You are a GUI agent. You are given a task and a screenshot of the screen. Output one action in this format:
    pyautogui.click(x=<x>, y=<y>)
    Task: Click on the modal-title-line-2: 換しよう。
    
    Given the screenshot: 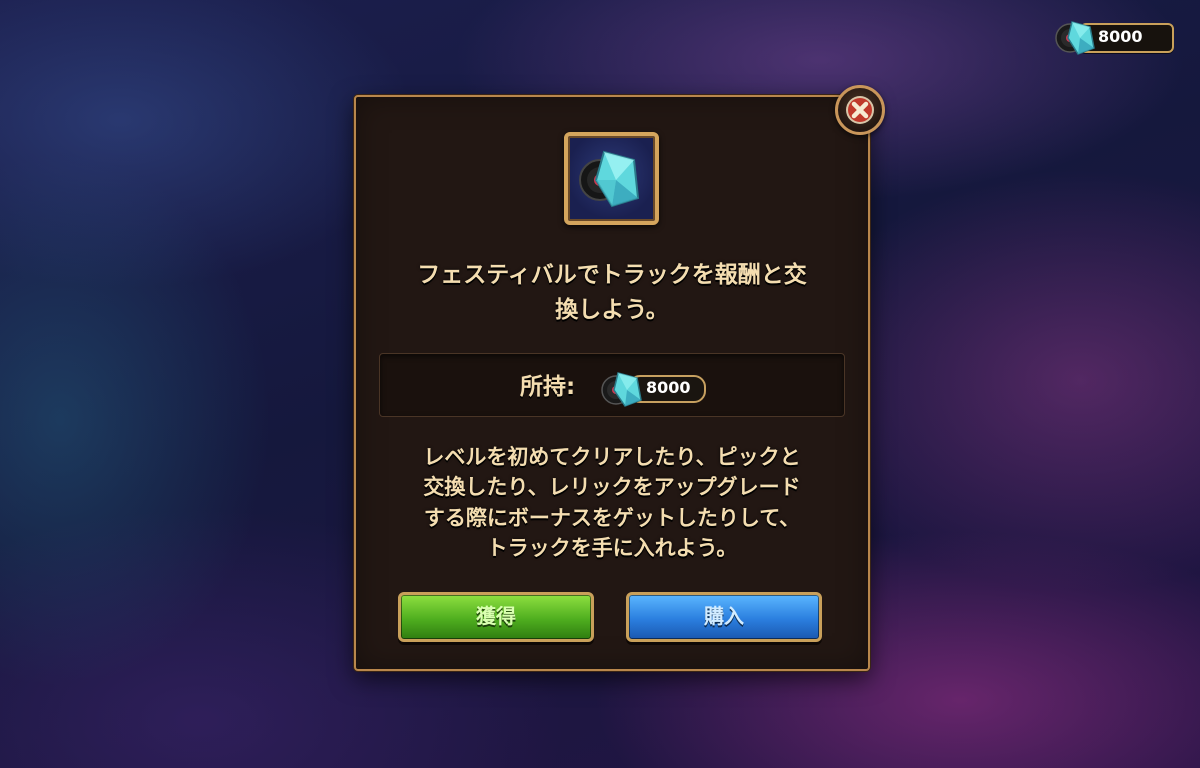 What is the action you would take?
    pyautogui.click(x=612, y=310)
    